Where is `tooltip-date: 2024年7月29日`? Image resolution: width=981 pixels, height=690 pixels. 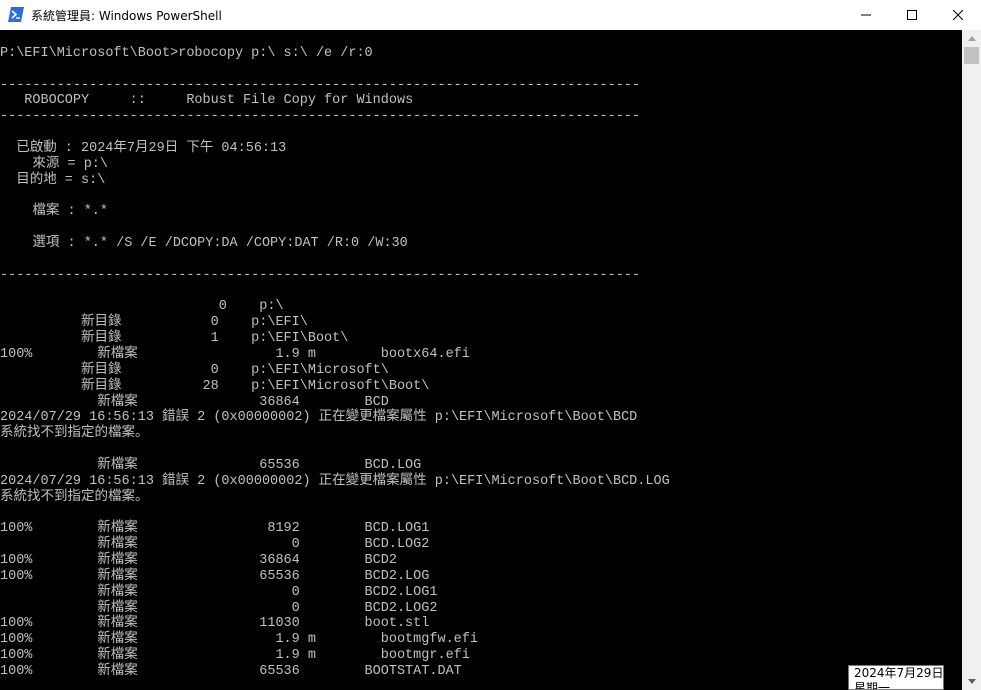 tooltip-date: 2024年7月29日 is located at coordinates (899, 673).